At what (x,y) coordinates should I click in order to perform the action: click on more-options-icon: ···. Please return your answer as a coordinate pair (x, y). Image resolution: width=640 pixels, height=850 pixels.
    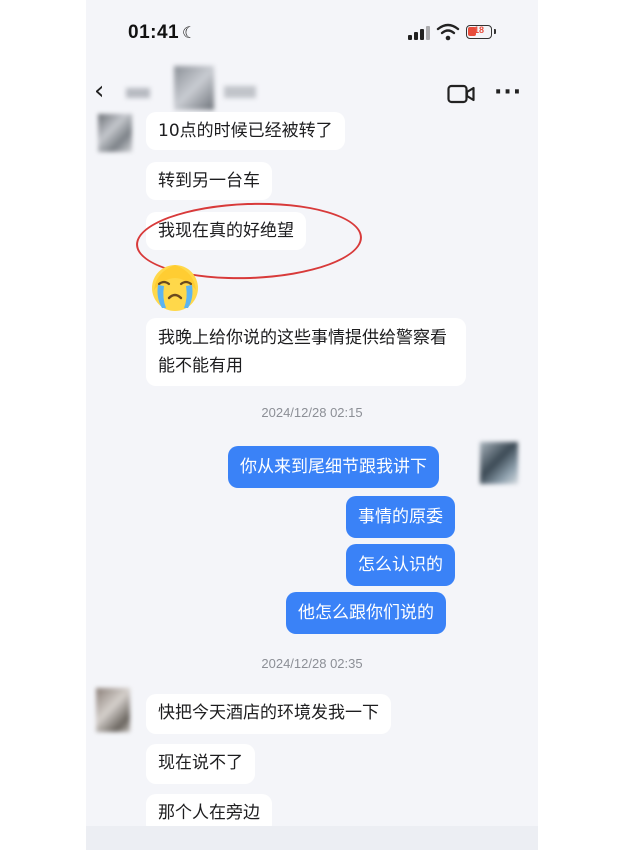
    Looking at the image, I should click on (508, 92).